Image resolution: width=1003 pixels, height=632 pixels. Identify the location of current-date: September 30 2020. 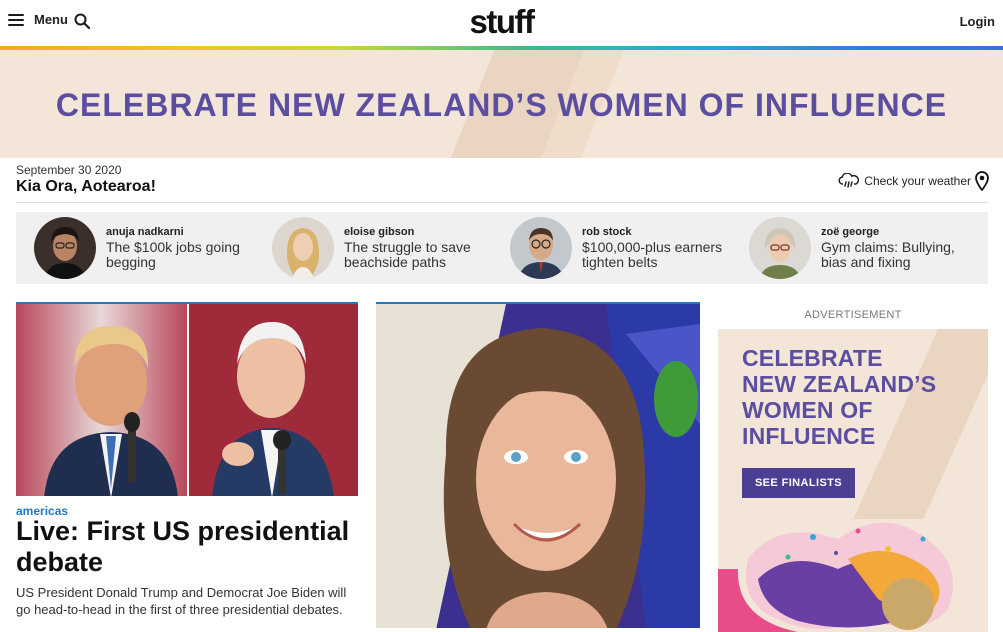
(69, 170).